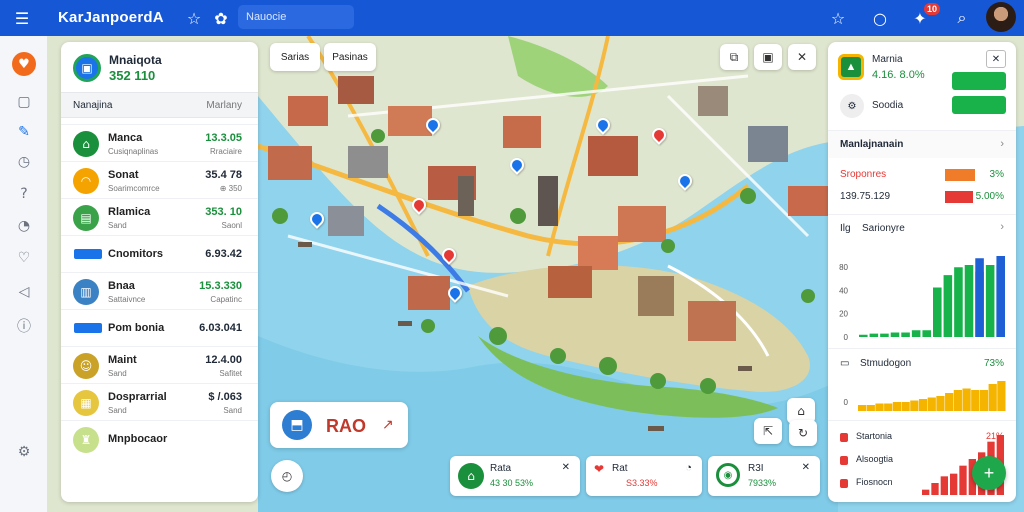  I want to click on list-item-value: 12.4.00, so click(223, 360).